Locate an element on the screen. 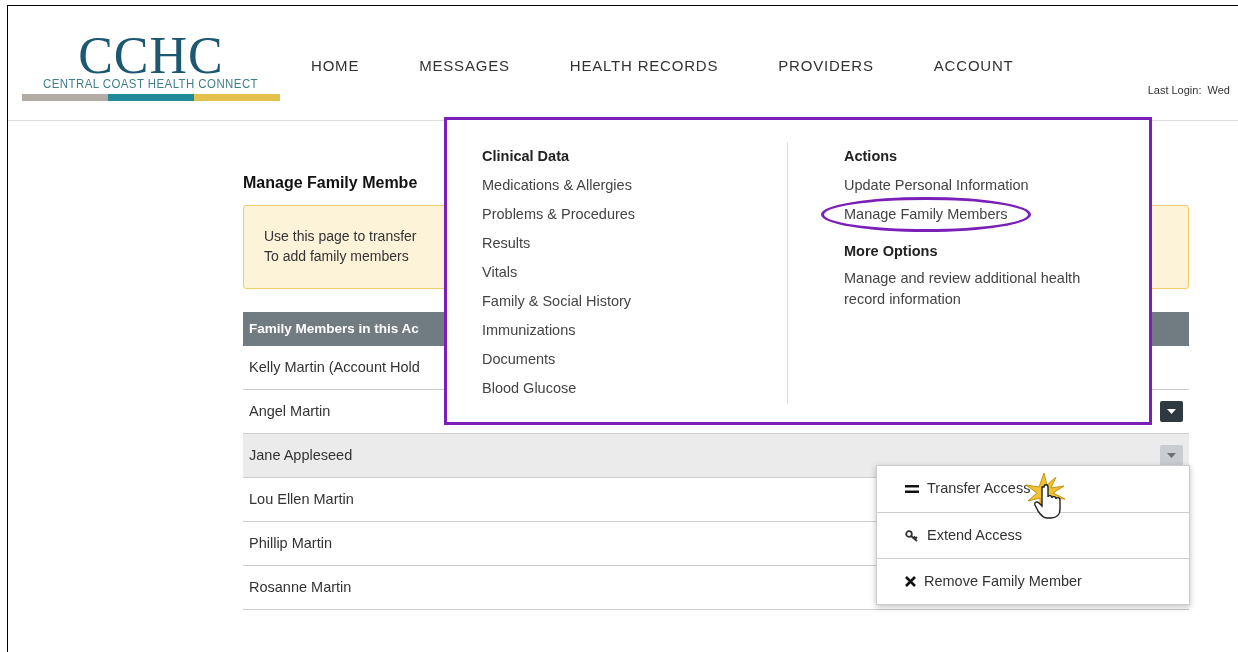  nav-link: HOME is located at coordinates (335, 66).